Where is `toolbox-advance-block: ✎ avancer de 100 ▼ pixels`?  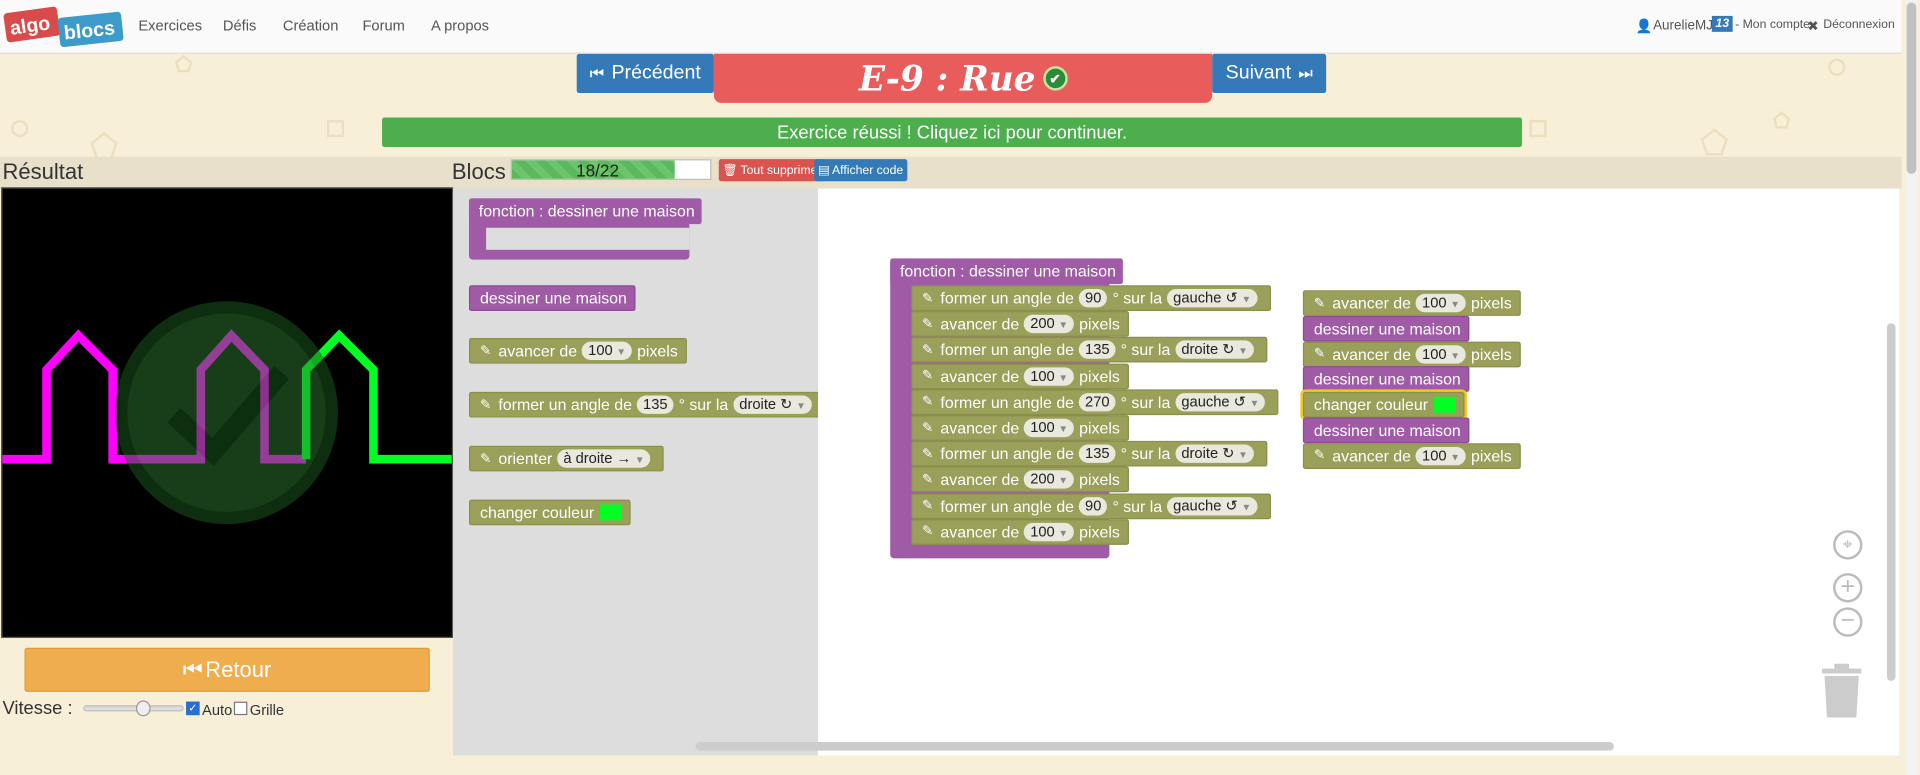 toolbox-advance-block: ✎ avancer de 100 ▼ pixels is located at coordinates (577, 350).